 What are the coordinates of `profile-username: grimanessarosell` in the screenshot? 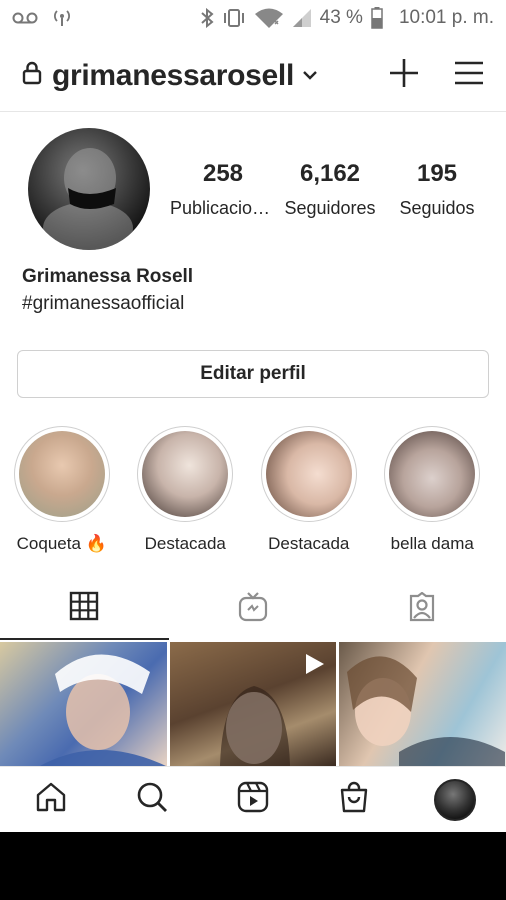 It's located at (173, 76).